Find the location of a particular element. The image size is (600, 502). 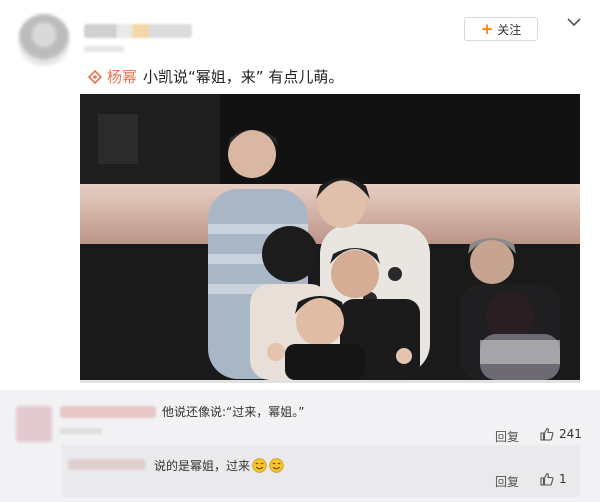

follow-button: + 关注 is located at coordinates (501, 29).